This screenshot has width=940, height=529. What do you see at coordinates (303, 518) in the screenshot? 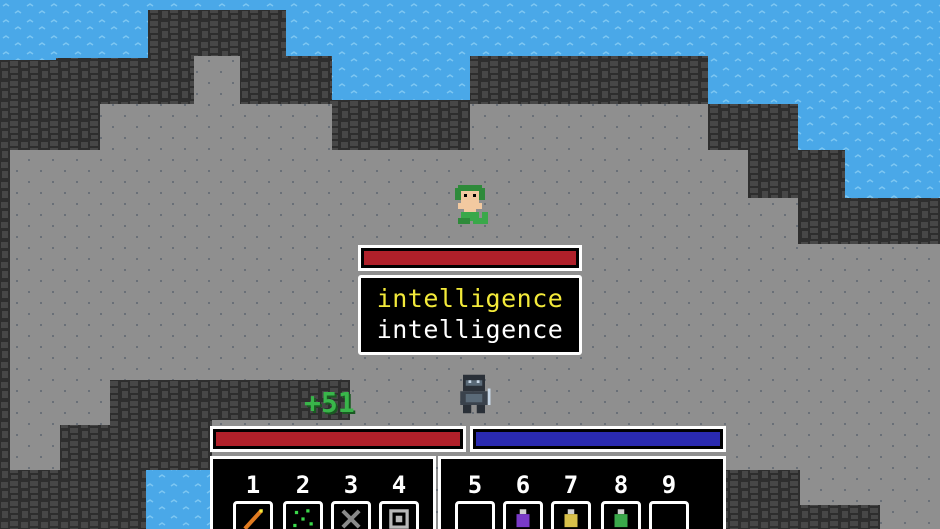
I see `sparkles-icon` at bounding box center [303, 518].